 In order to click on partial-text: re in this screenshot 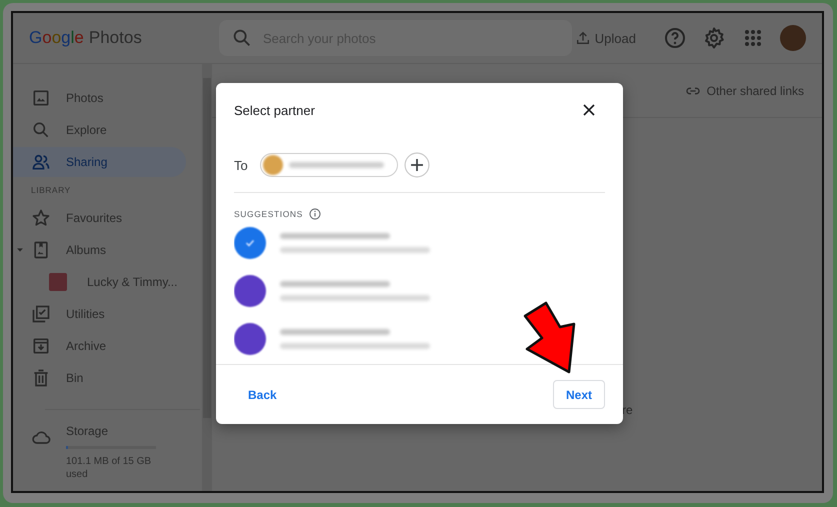, I will do `click(627, 410)`.